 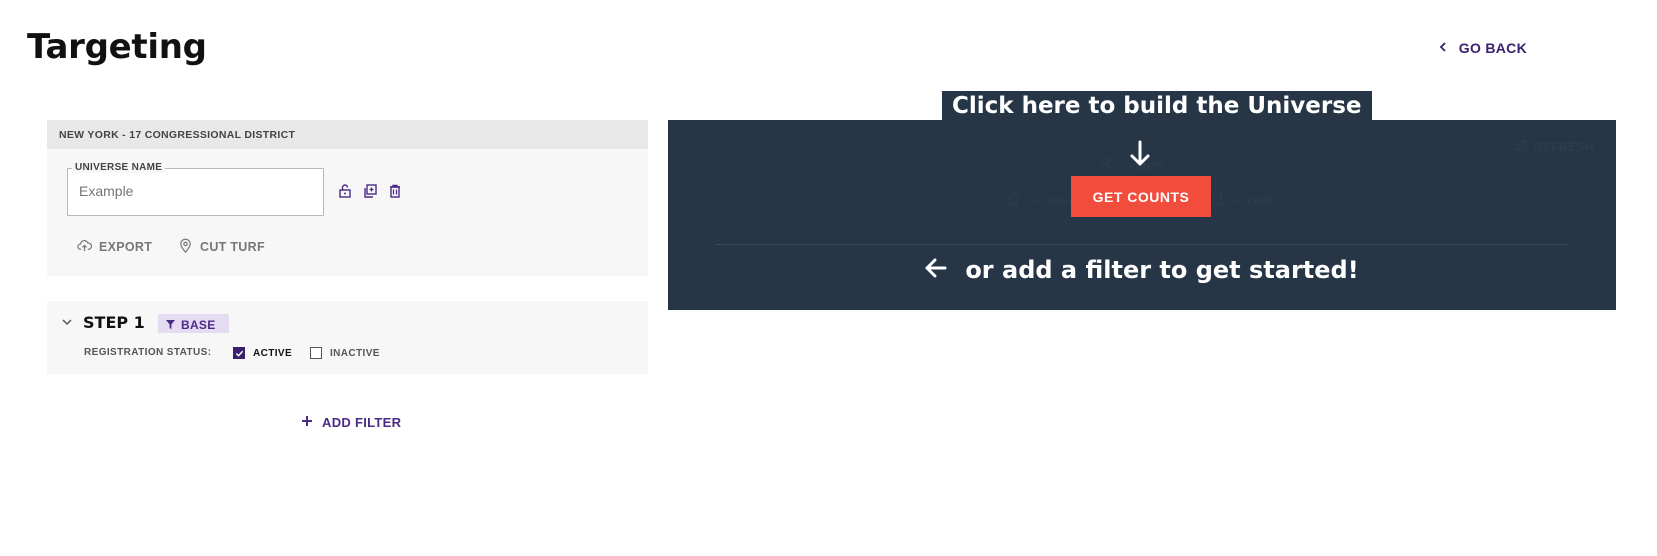 I want to click on inactive-label: INACTIVE, so click(x=355, y=353).